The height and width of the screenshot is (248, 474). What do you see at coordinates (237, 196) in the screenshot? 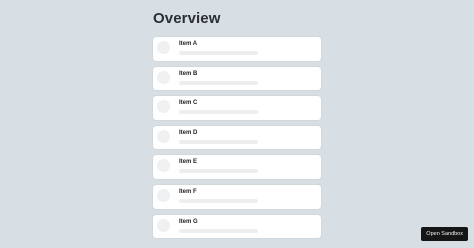
I see `list-item-f: Item F` at bounding box center [237, 196].